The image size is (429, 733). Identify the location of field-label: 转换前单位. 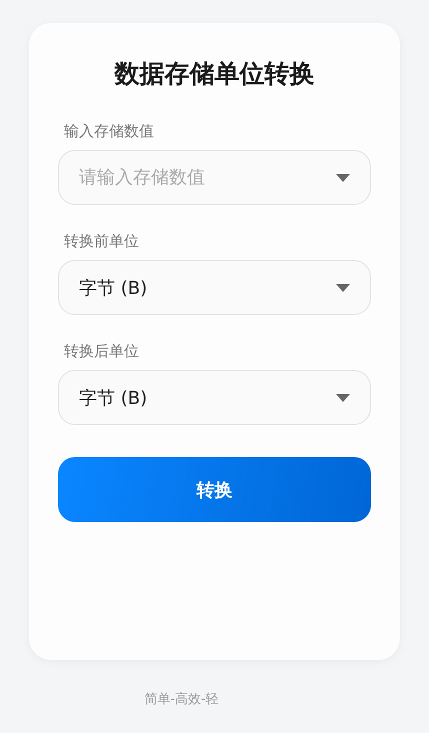
(101, 241).